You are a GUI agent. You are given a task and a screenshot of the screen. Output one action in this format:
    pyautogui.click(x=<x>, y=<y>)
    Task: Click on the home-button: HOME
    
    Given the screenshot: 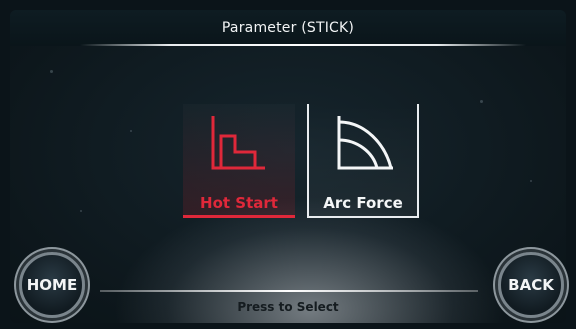 What is the action you would take?
    pyautogui.click(x=52, y=285)
    